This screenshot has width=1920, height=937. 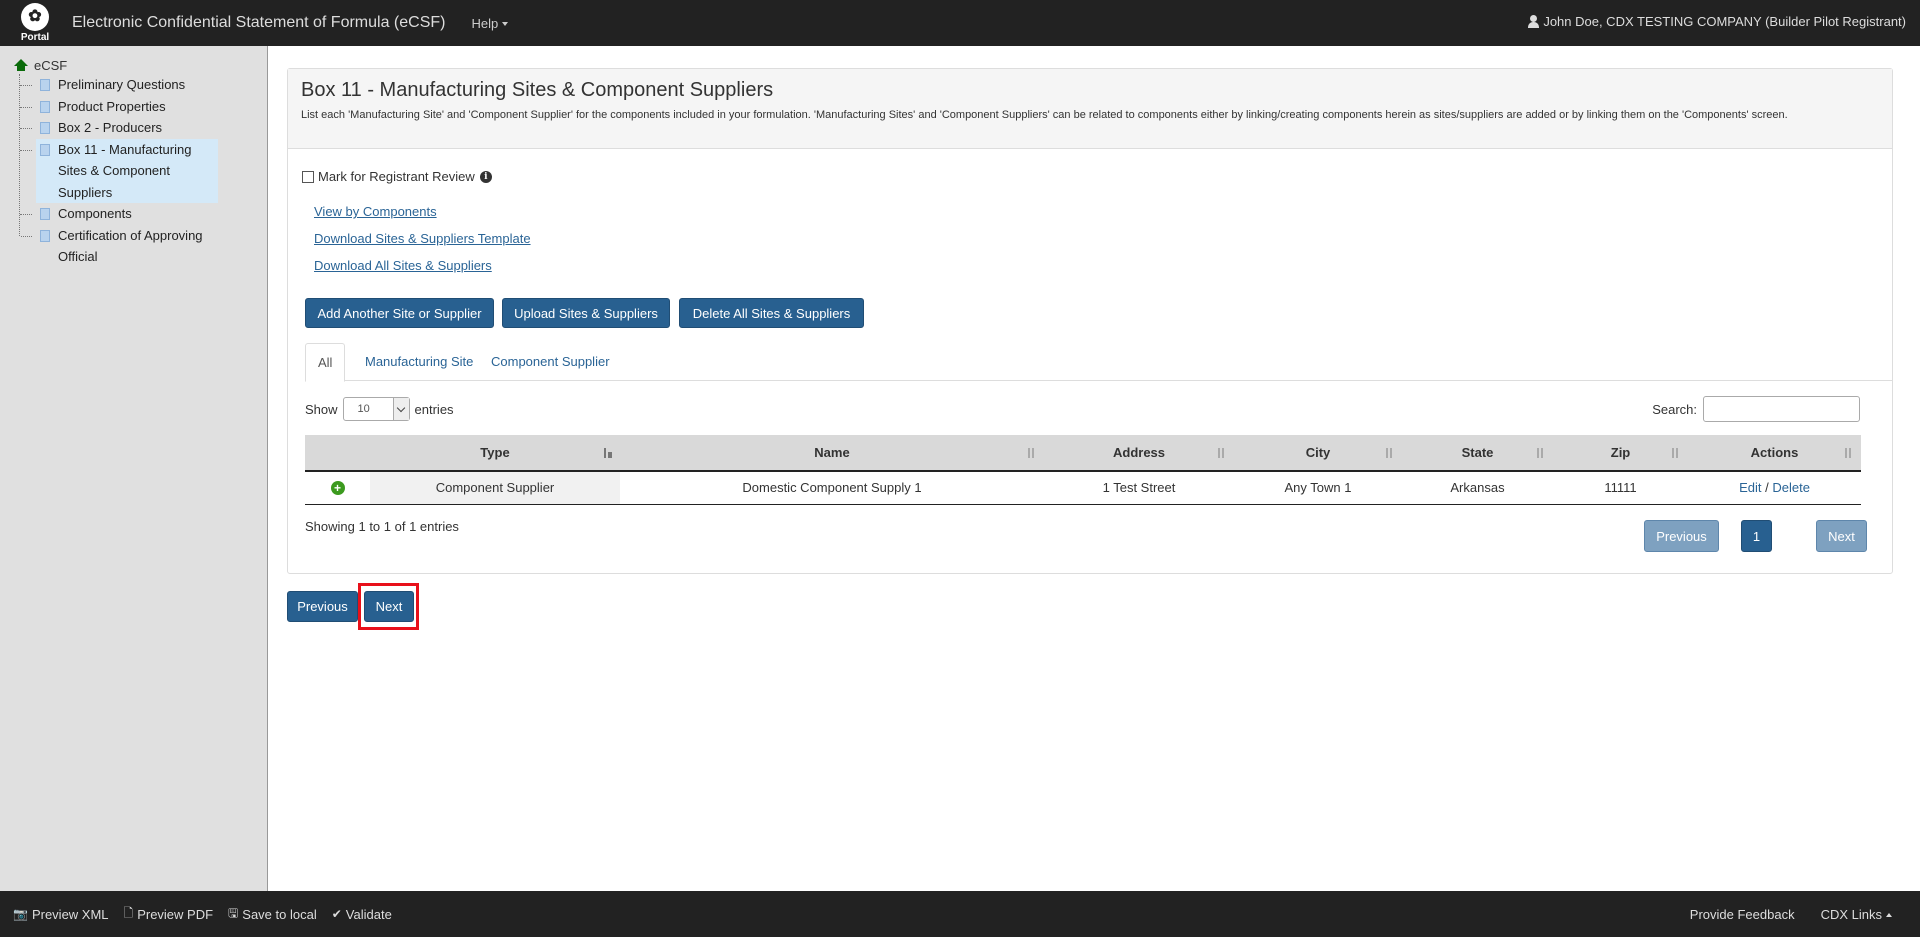 I want to click on check-icon: ✔, so click(x=336, y=914).